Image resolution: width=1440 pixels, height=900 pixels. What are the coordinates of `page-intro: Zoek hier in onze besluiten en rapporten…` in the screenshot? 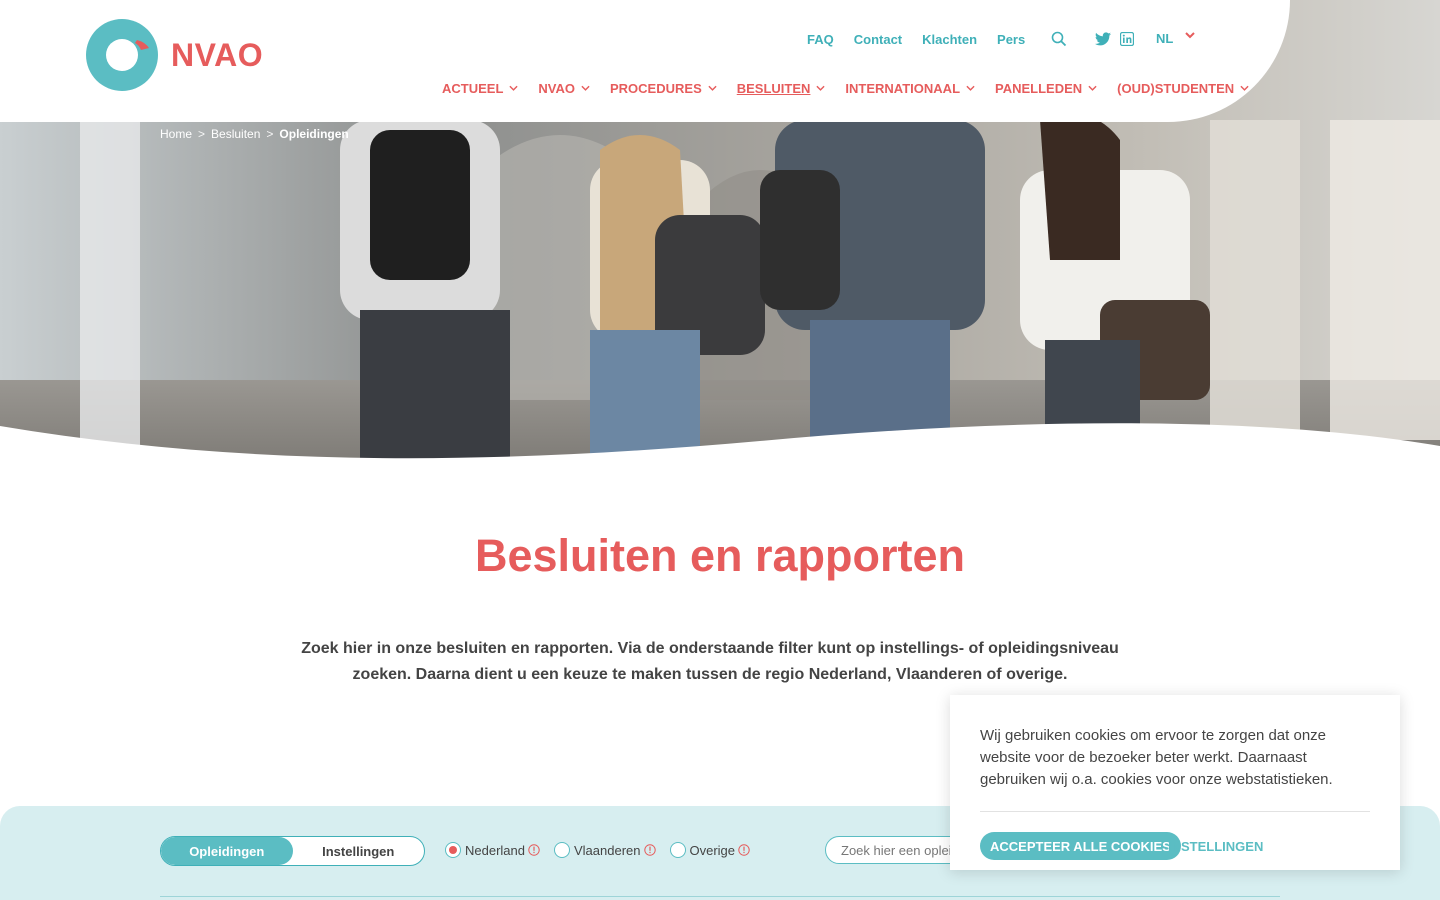 It's located at (710, 661).